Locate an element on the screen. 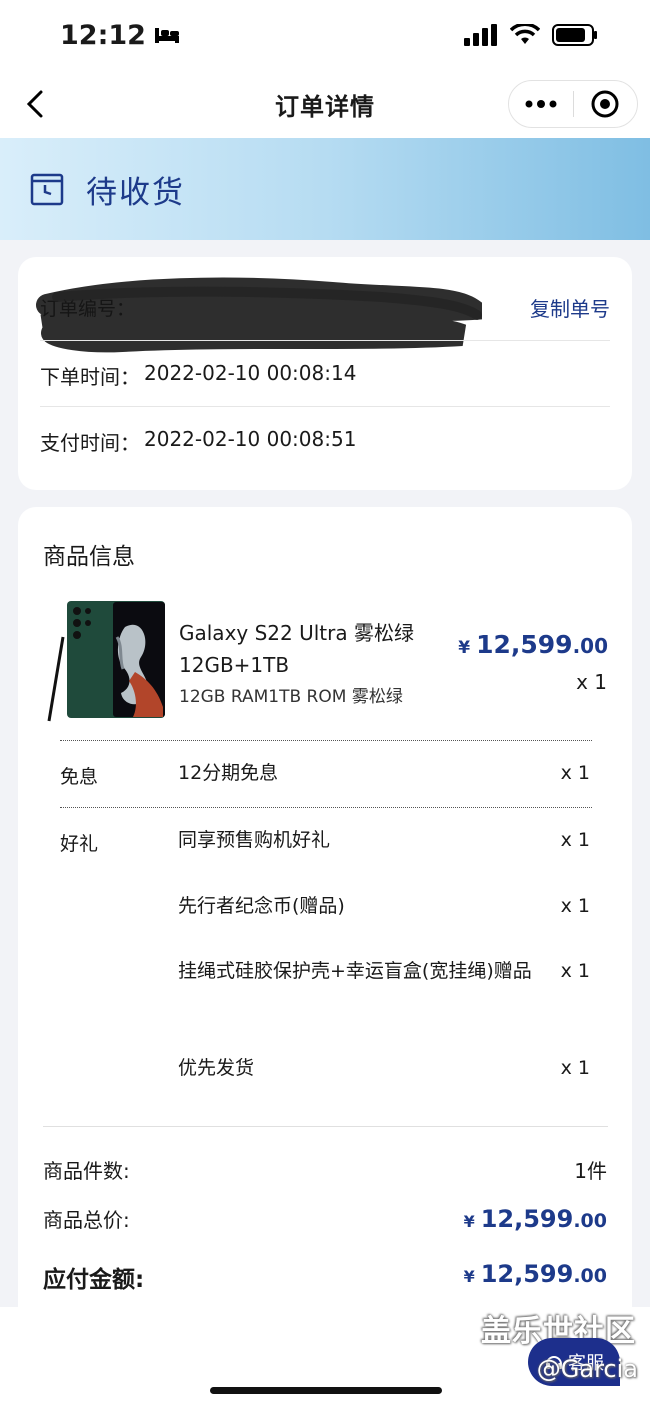 The image size is (650, 1406). payable-amount-label: 应付金额: is located at coordinates (94, 1280).